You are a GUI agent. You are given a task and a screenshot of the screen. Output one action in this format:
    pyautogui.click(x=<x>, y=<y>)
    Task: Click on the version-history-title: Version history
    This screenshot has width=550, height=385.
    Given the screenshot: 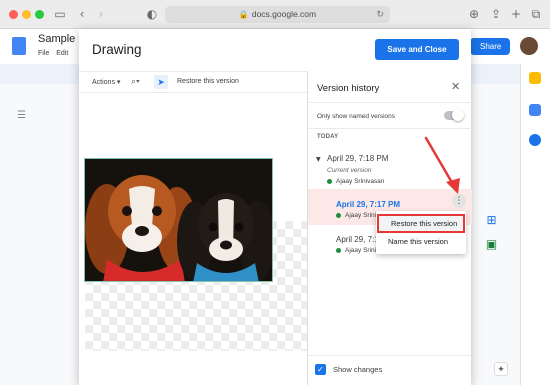 What is the action you would take?
    pyautogui.click(x=348, y=88)
    